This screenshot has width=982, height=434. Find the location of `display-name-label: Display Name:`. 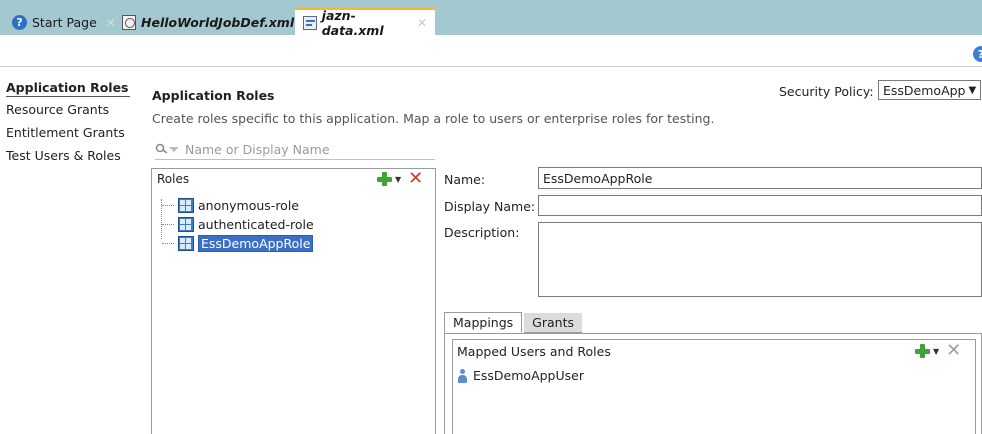

display-name-label: Display Name: is located at coordinates (490, 206).